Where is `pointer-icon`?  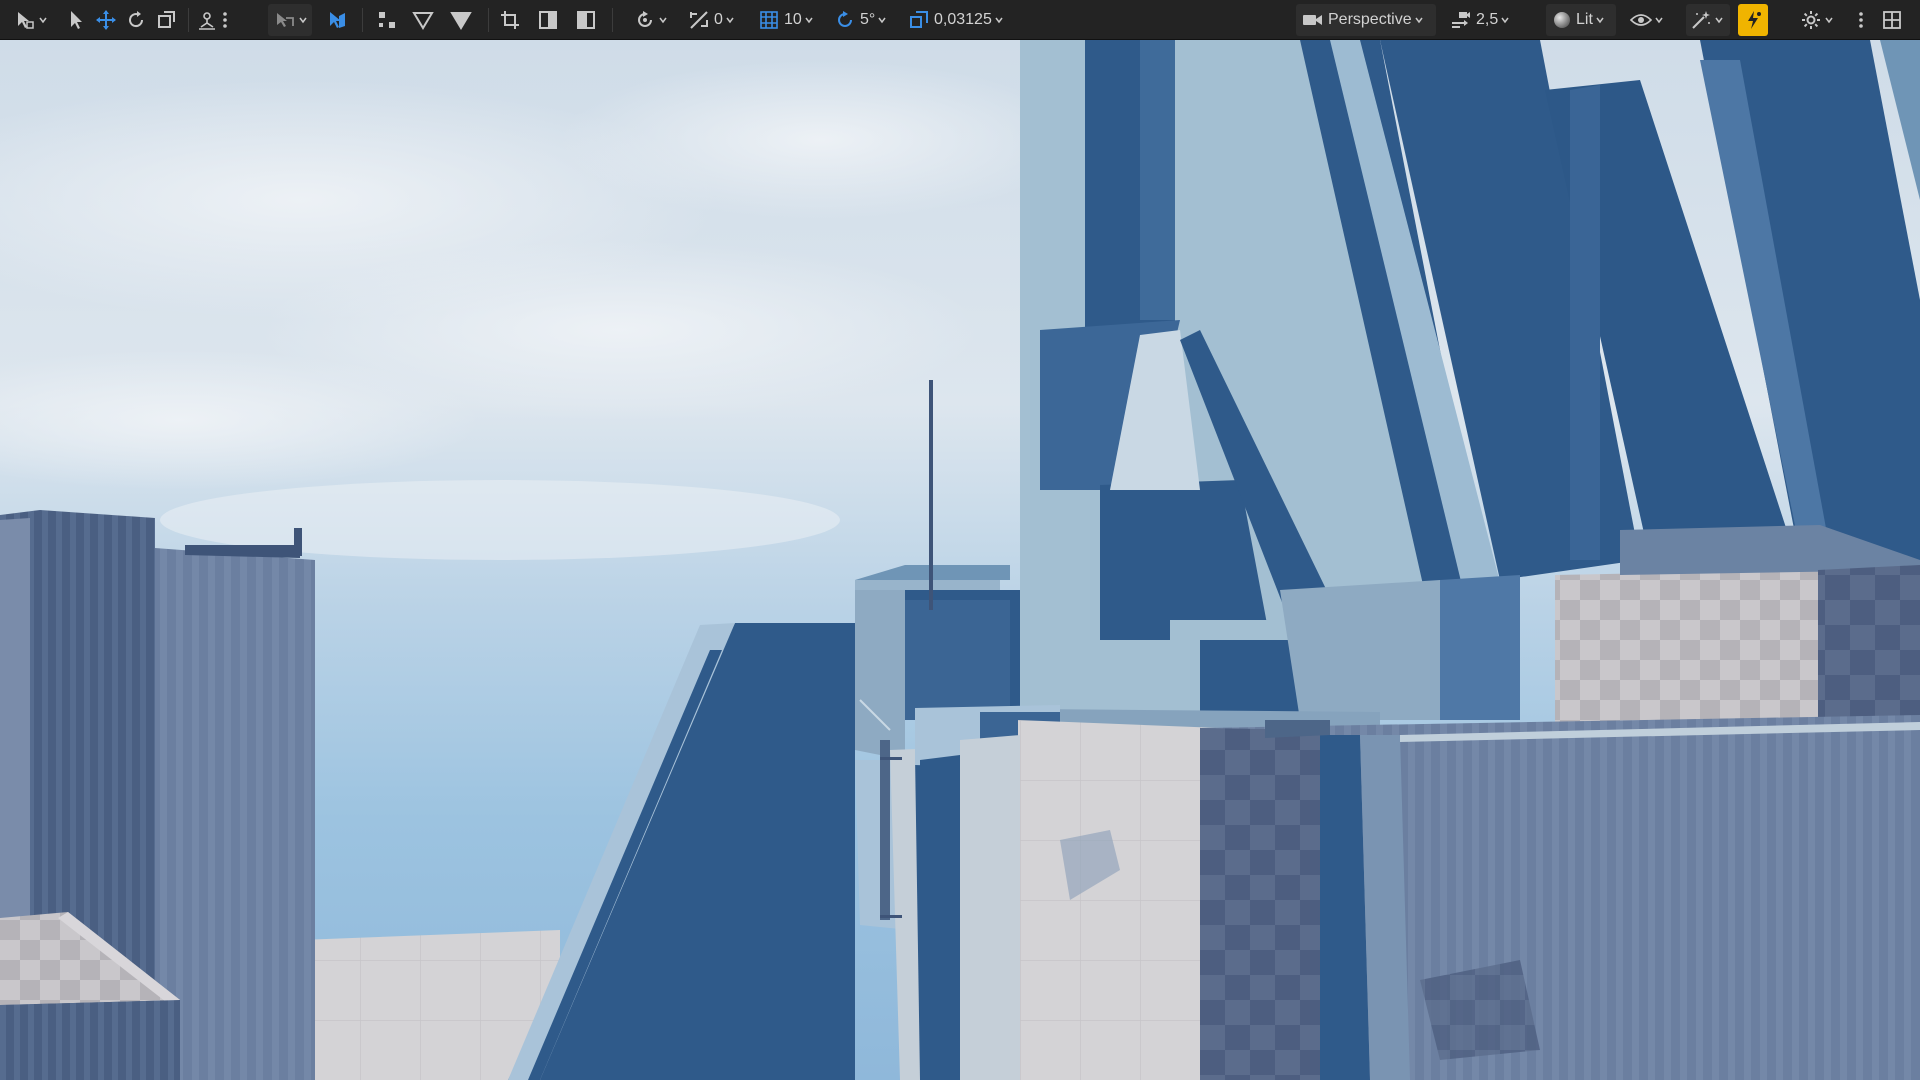
pointer-icon is located at coordinates (76, 20).